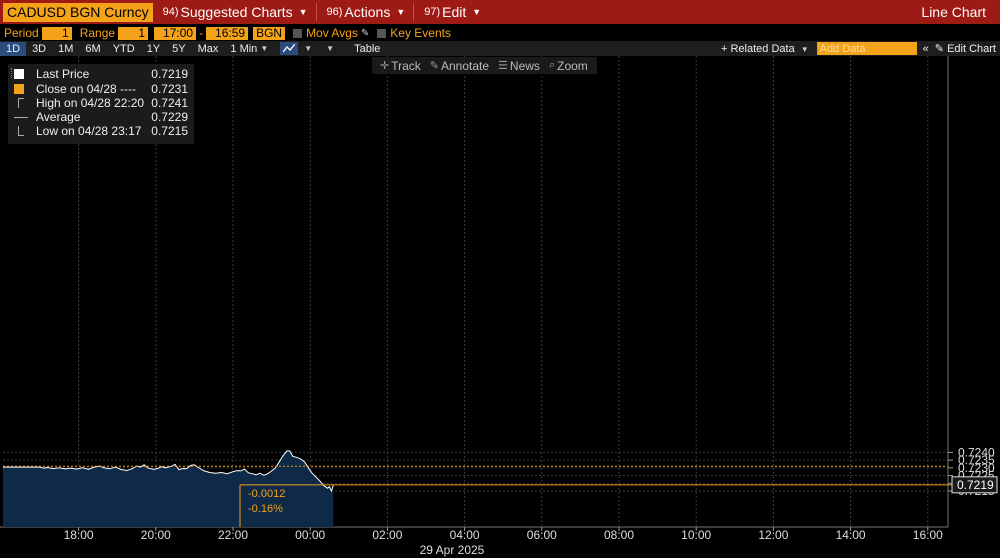 The width and height of the screenshot is (1000, 558). What do you see at coordinates (208, 49) in the screenshot?
I see `period-max-button: Max` at bounding box center [208, 49].